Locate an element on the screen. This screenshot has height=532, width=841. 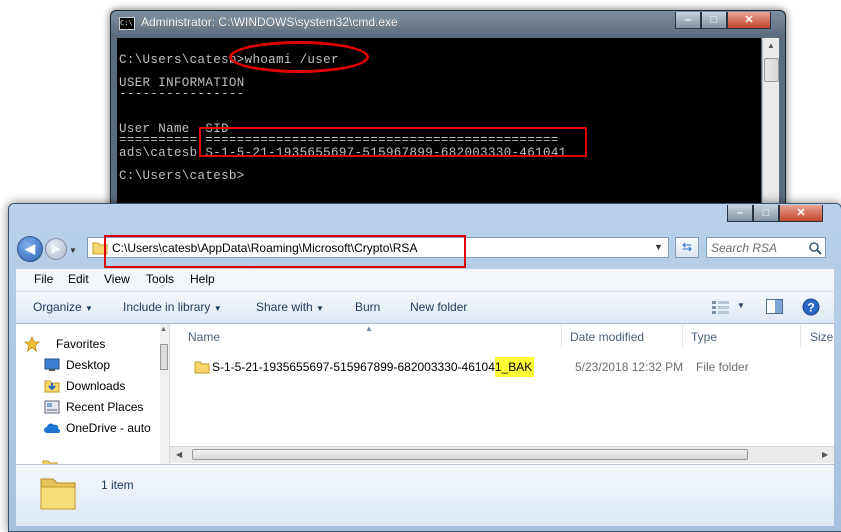
details-pane: 1 item is located at coordinates (425, 495).